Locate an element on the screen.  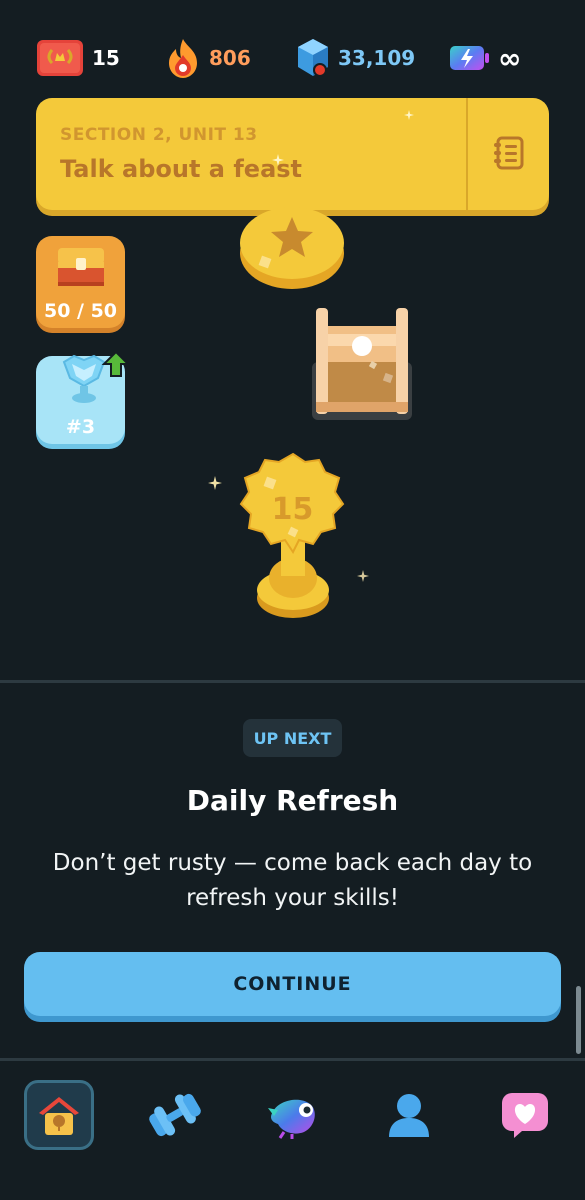
chest-progress-text: 50 / 50 is located at coordinates (80, 311).